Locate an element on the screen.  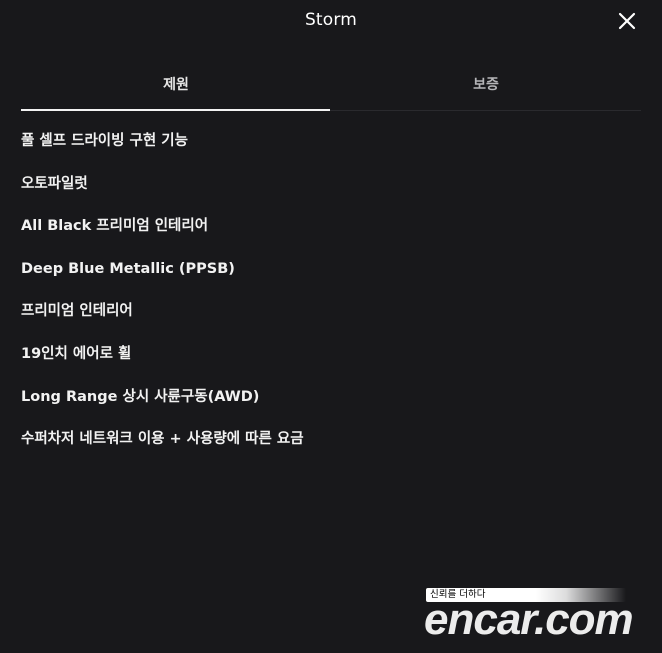
list-item: 수퍼차저 네트워크 이용 + 사용량에 따른 요금 is located at coordinates (162, 439).